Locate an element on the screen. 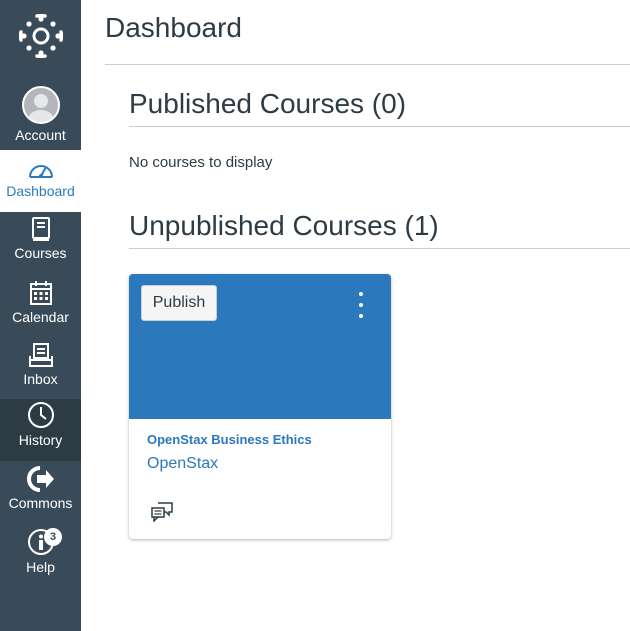 This screenshot has width=630, height=631. help-notification-badge: 3 is located at coordinates (53, 537).